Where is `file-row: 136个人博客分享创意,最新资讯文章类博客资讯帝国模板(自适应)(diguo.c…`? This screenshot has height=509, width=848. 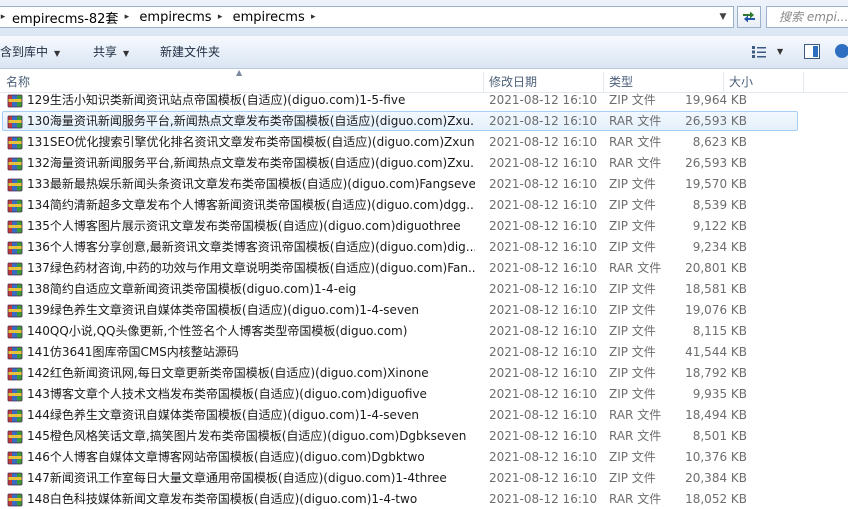 file-row: 136个人博客分享创意,最新资讯文章类博客资讯帝国模板(自适应)(diguo.c… is located at coordinates (400, 247).